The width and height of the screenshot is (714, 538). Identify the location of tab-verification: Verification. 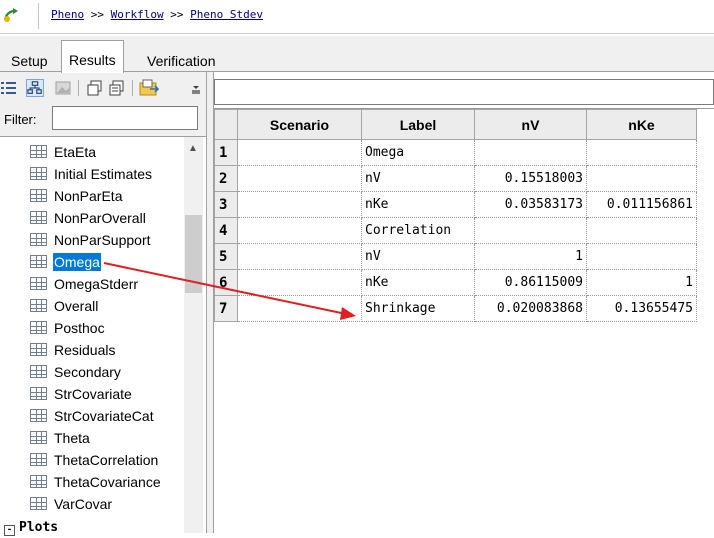
(181, 61).